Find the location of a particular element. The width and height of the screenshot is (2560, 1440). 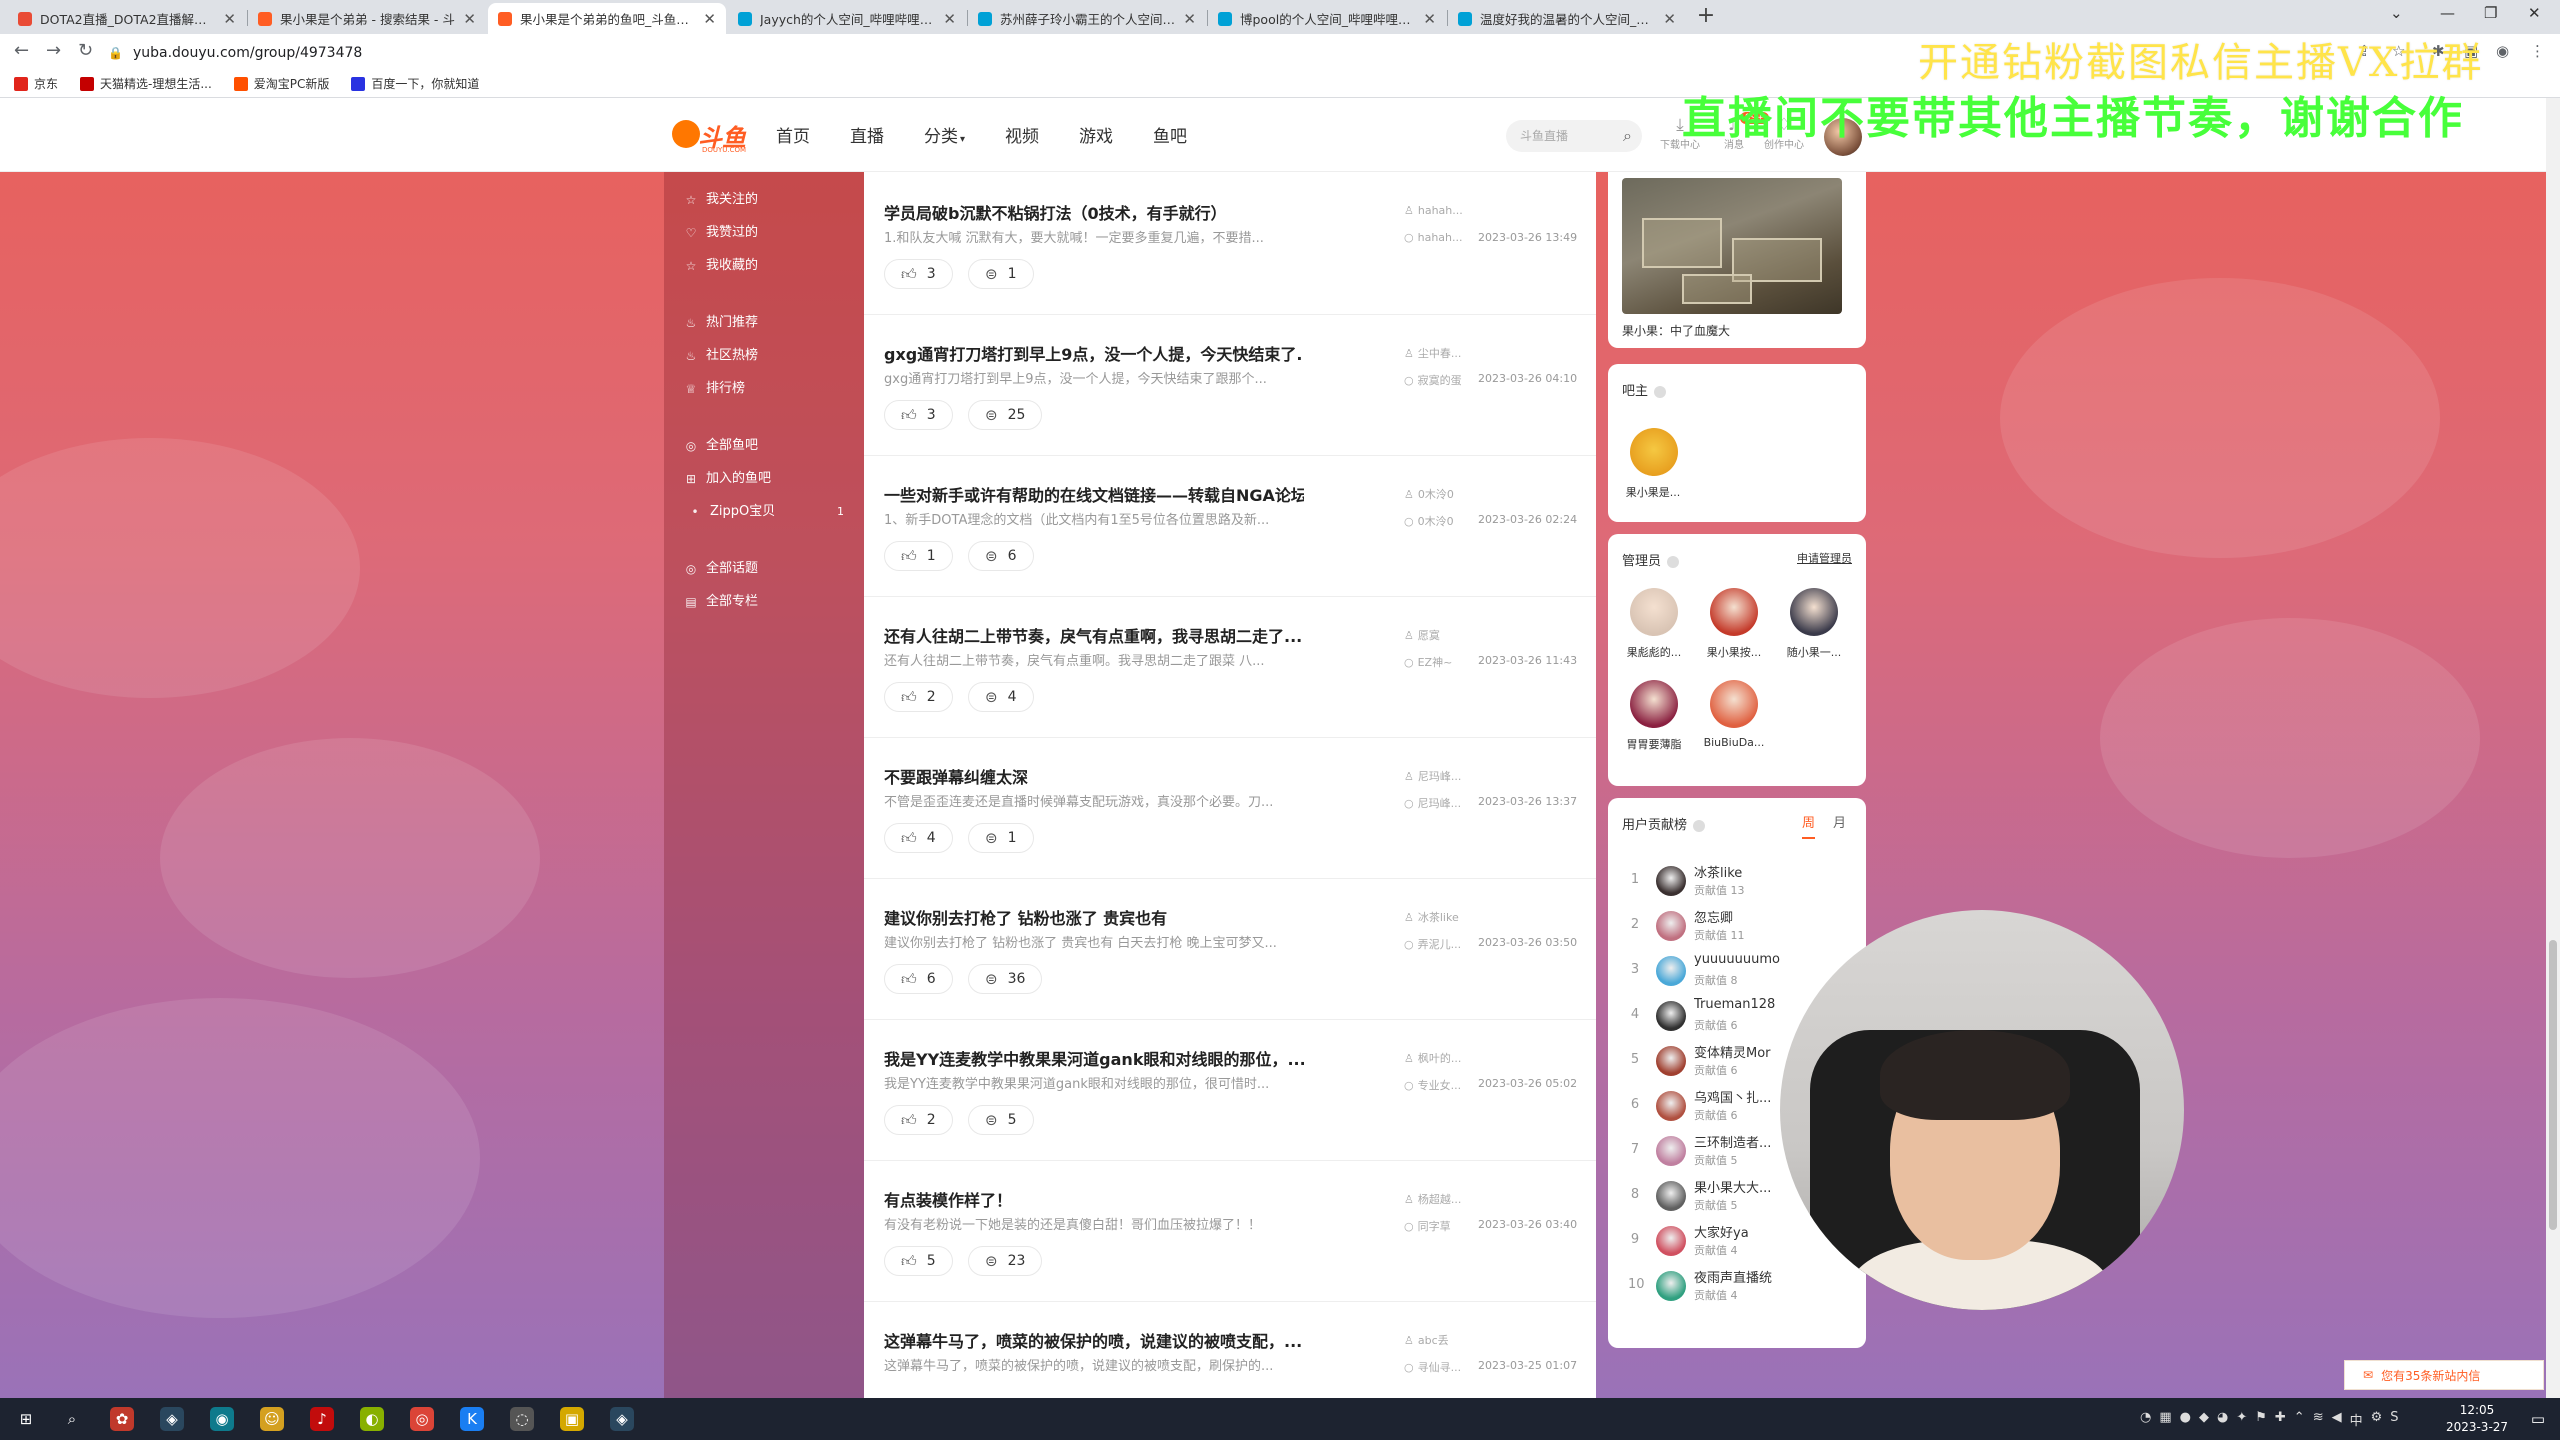

sidebar-item: ♨ 社区热榜 is located at coordinates (721, 356).